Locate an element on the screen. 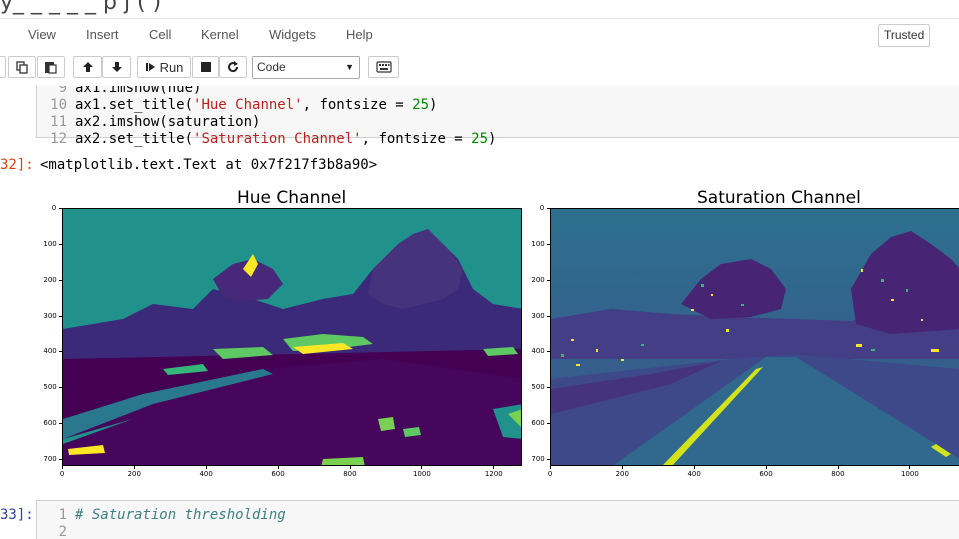 The image size is (959, 539). run-icon is located at coordinates (150, 67).